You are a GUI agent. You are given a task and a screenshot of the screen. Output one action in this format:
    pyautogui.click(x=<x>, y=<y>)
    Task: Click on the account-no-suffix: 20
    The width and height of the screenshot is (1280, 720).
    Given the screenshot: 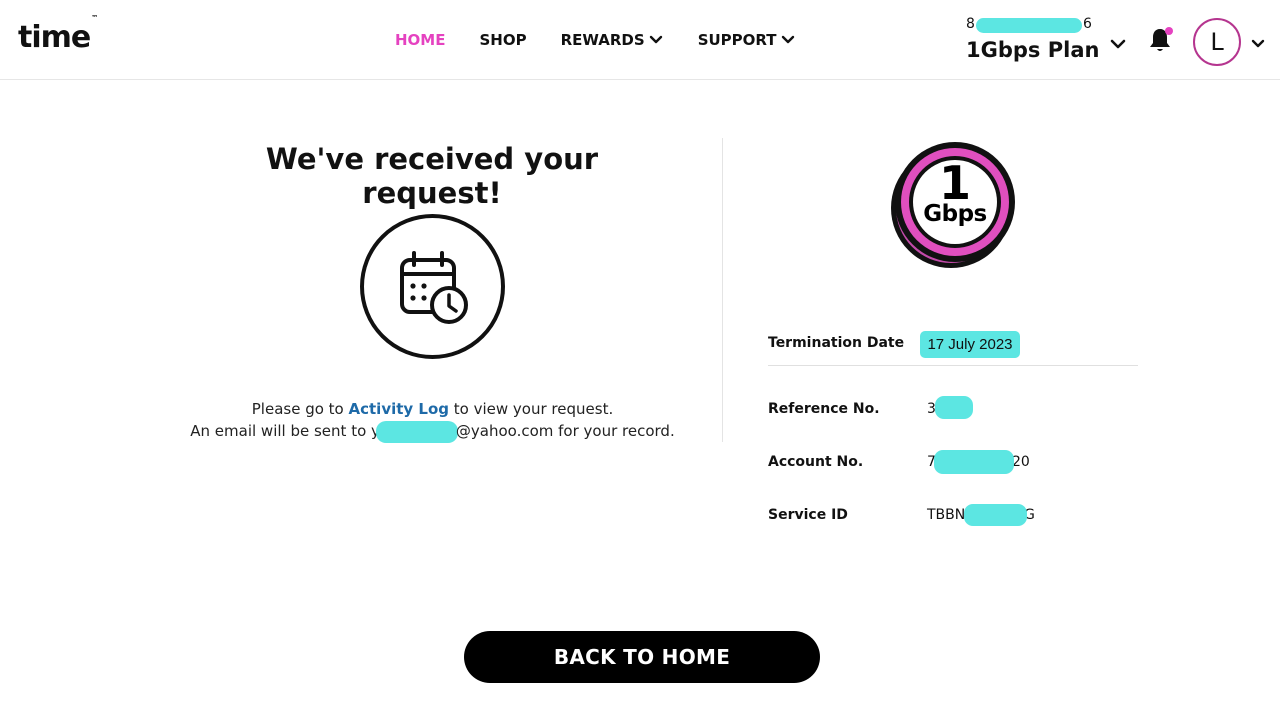 What is the action you would take?
    pyautogui.click(x=1021, y=462)
    